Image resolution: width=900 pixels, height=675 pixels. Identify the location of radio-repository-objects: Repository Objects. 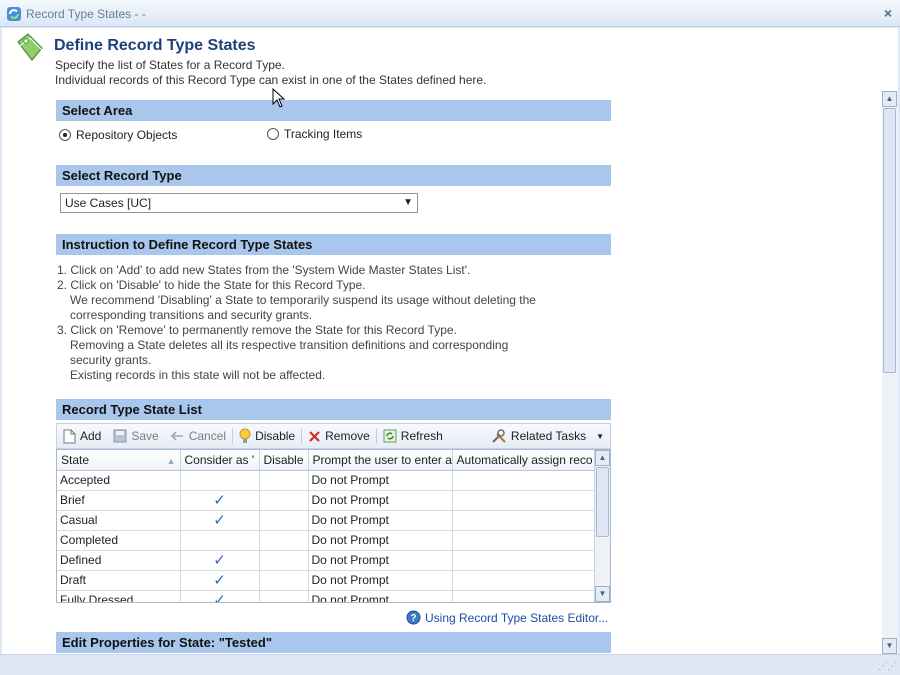
(118, 135).